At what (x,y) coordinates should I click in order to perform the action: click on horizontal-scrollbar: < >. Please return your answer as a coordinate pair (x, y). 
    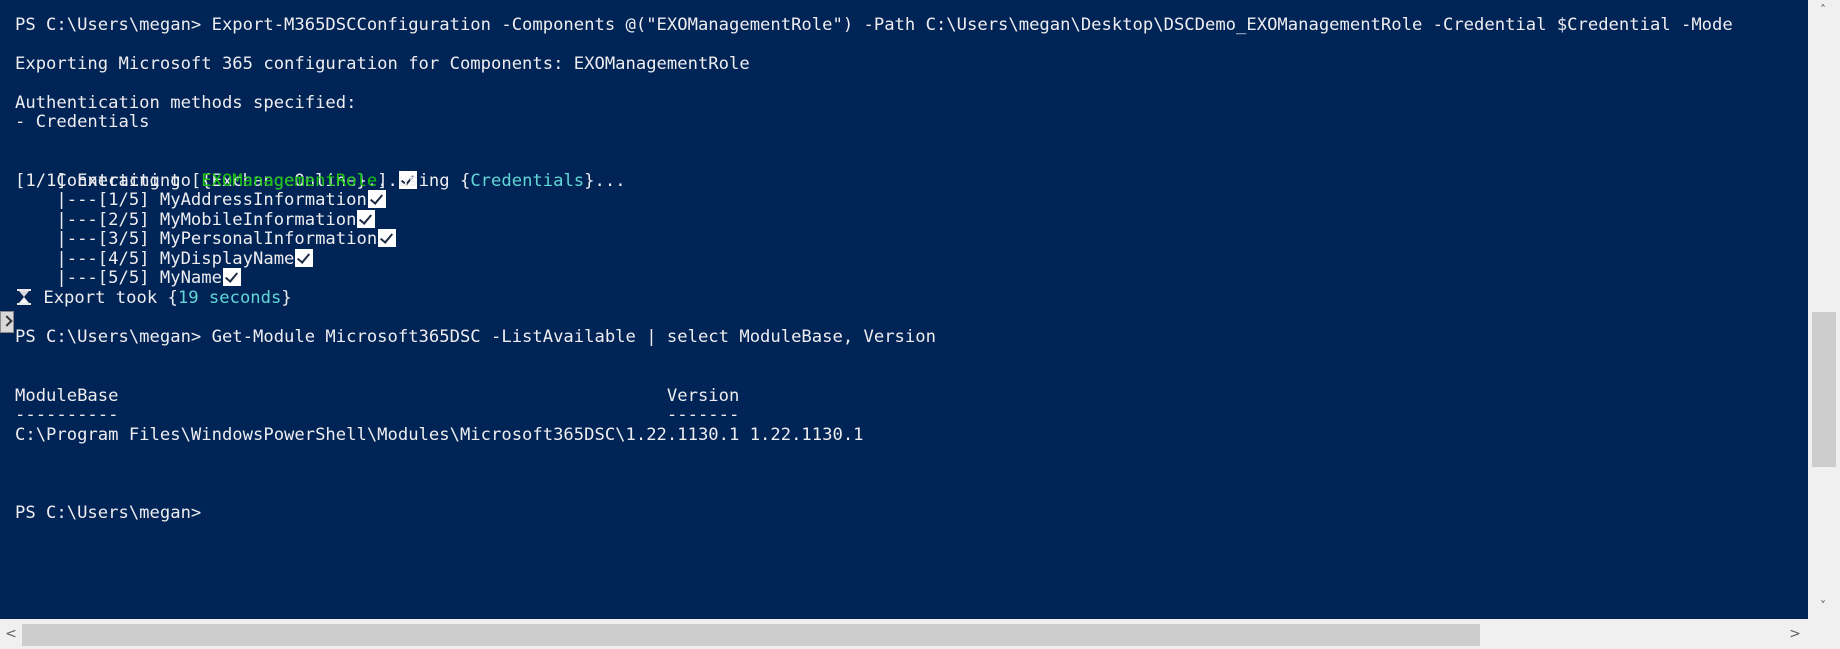
    Looking at the image, I should click on (904, 634).